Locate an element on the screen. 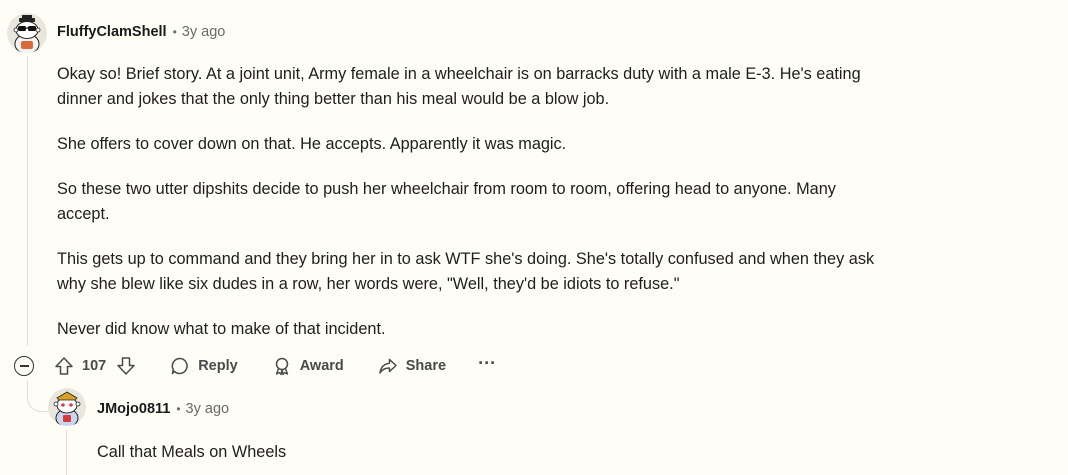 The width and height of the screenshot is (1068, 475). award-icon is located at coordinates (281, 366).